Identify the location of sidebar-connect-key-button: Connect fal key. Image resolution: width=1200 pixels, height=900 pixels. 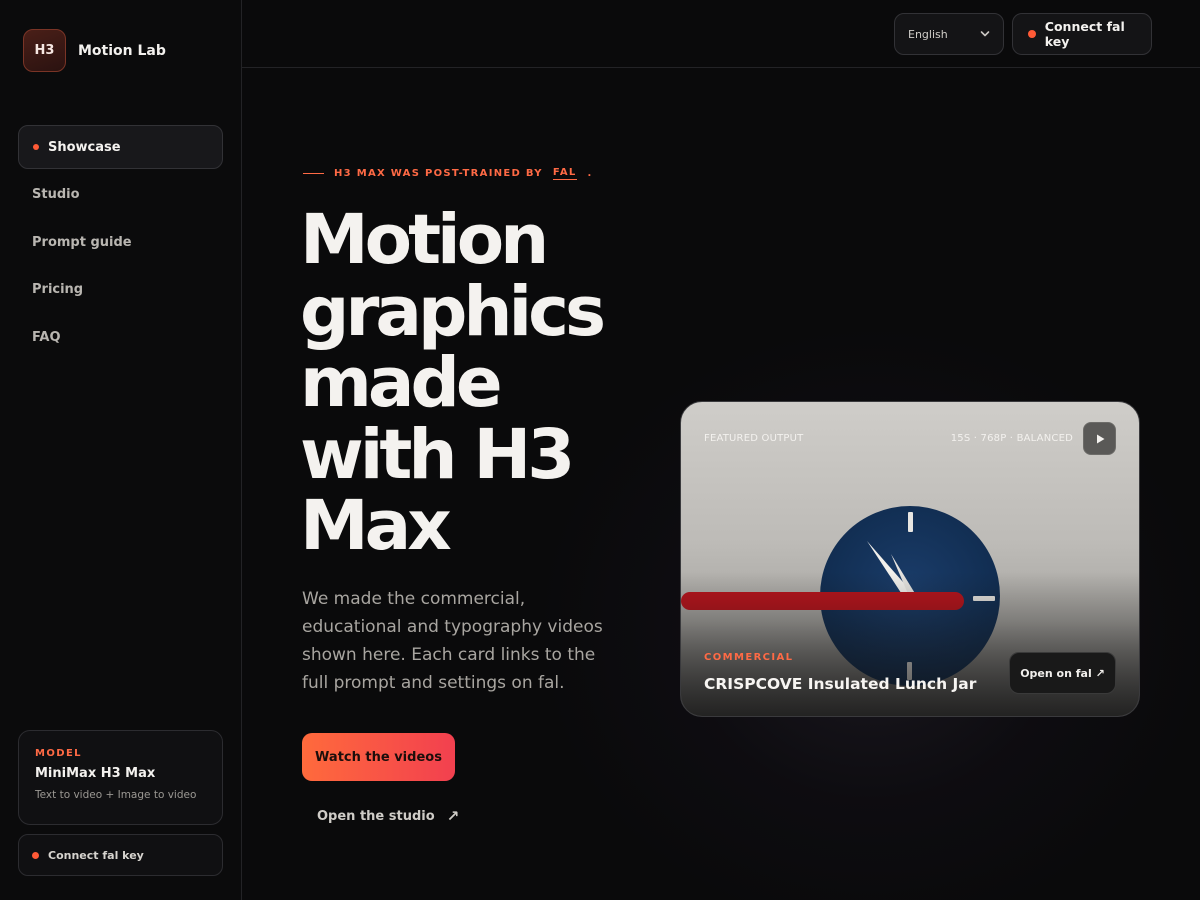
(120, 855).